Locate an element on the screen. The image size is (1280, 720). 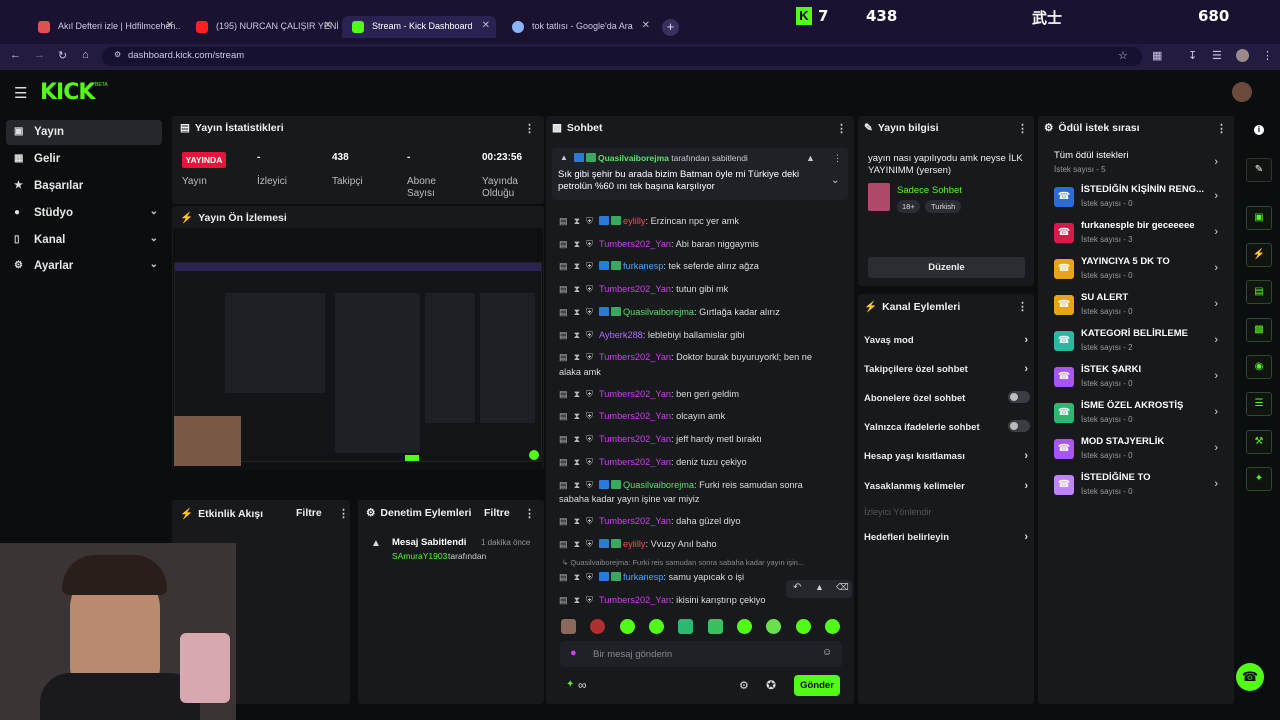
user-avatar is located at coordinates (1242, 92).